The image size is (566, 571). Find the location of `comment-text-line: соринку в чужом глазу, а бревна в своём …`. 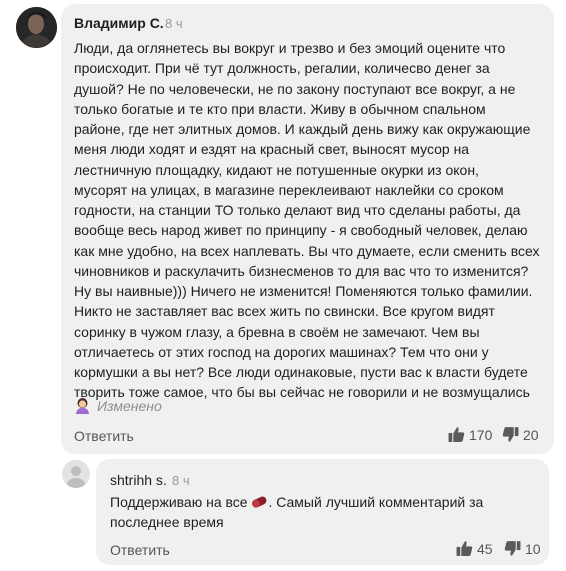

comment-text-line: соринку в чужом глазу, а бревна в своём … is located at coordinates (277, 331).